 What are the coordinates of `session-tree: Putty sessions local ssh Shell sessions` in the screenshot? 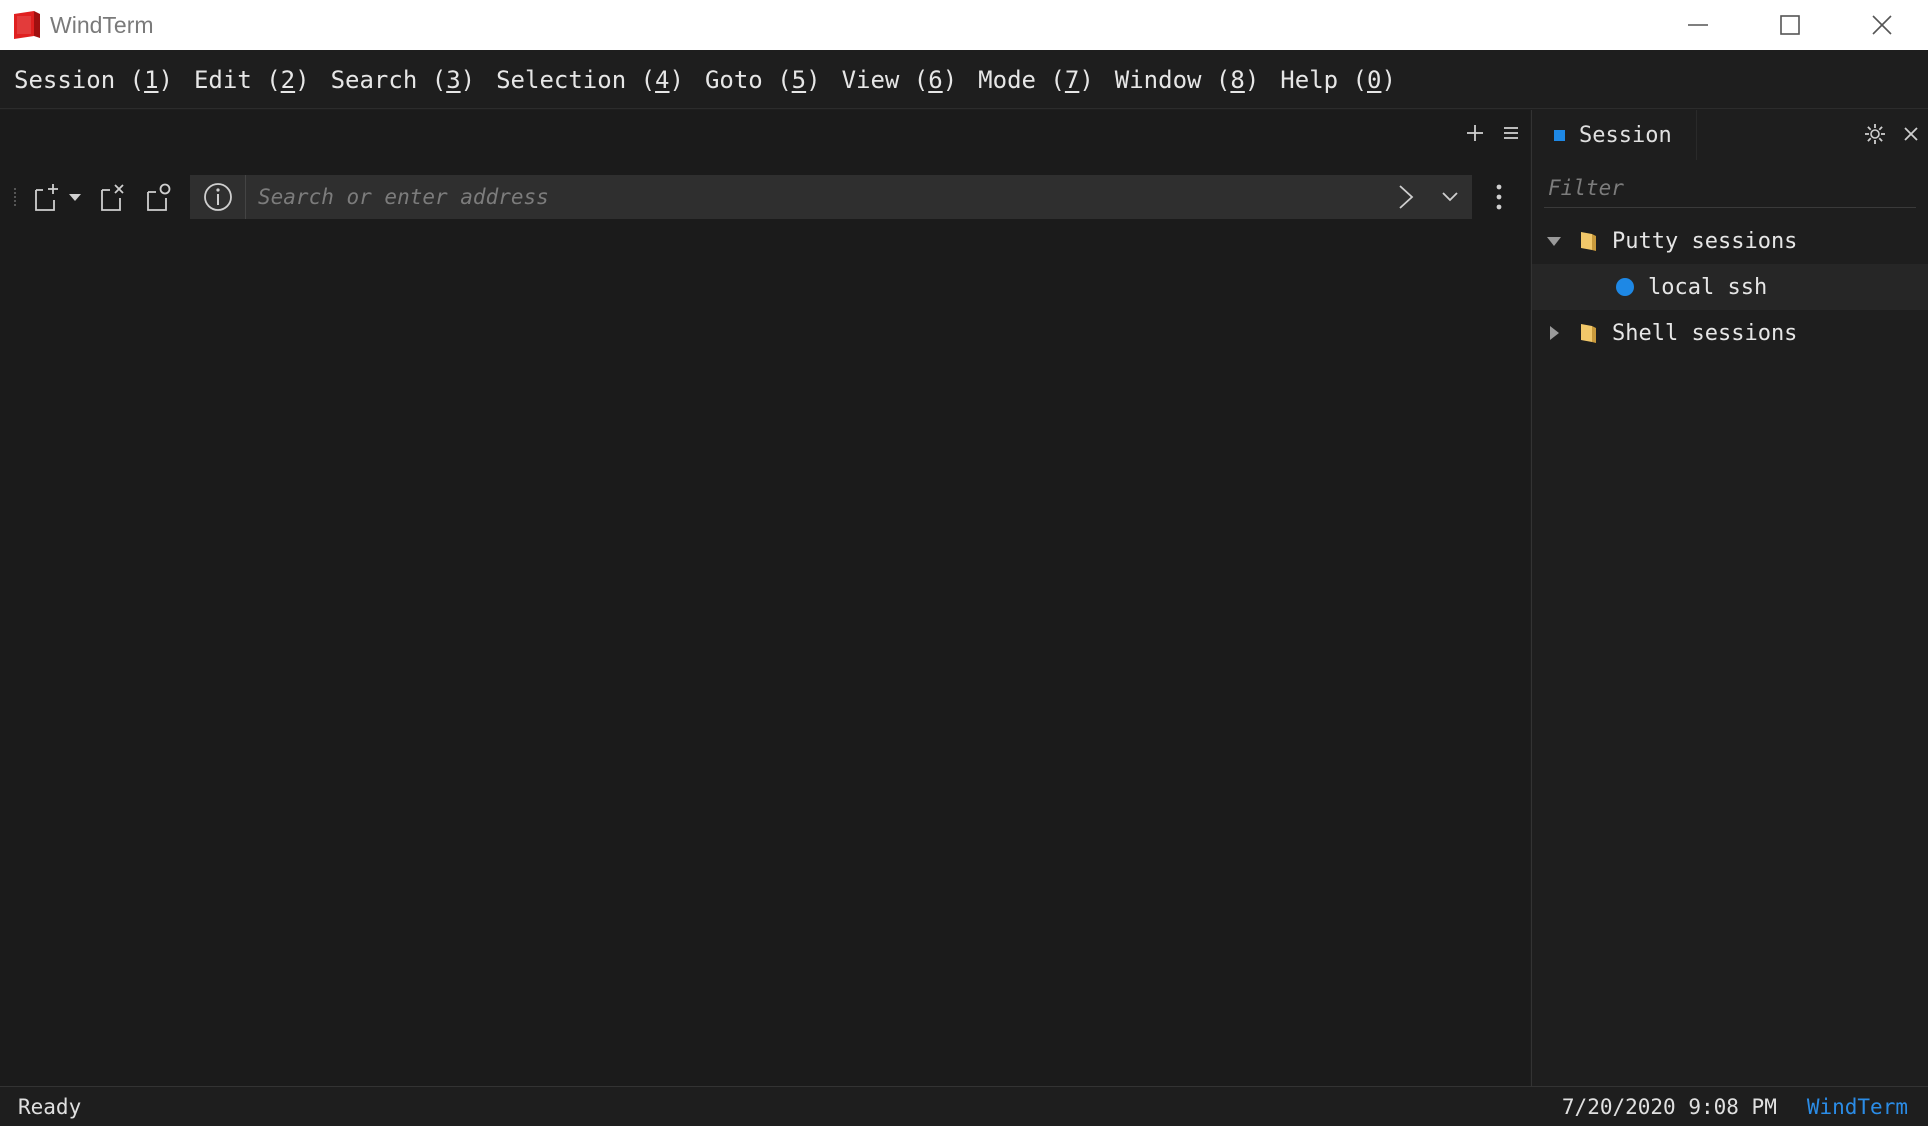 It's located at (1730, 287).